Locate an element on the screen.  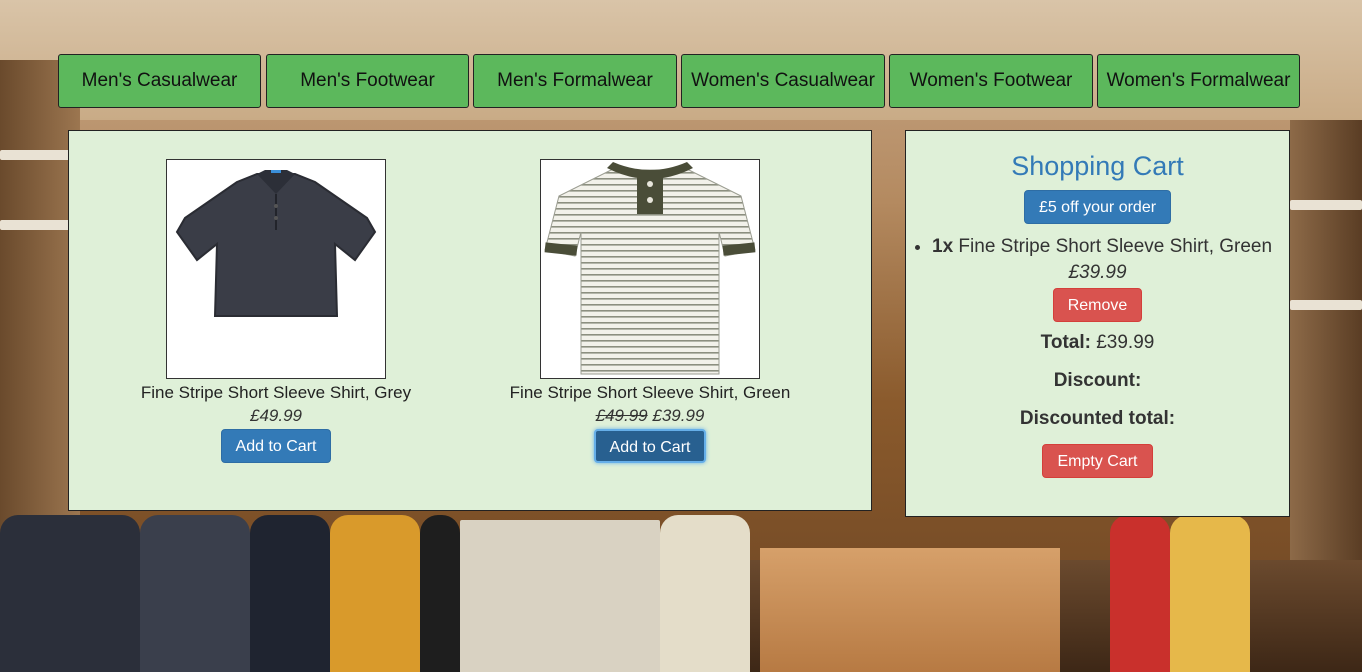
product-name: Fine Stripe Short Sleeve Shirt, Green is located at coordinates (650, 392).